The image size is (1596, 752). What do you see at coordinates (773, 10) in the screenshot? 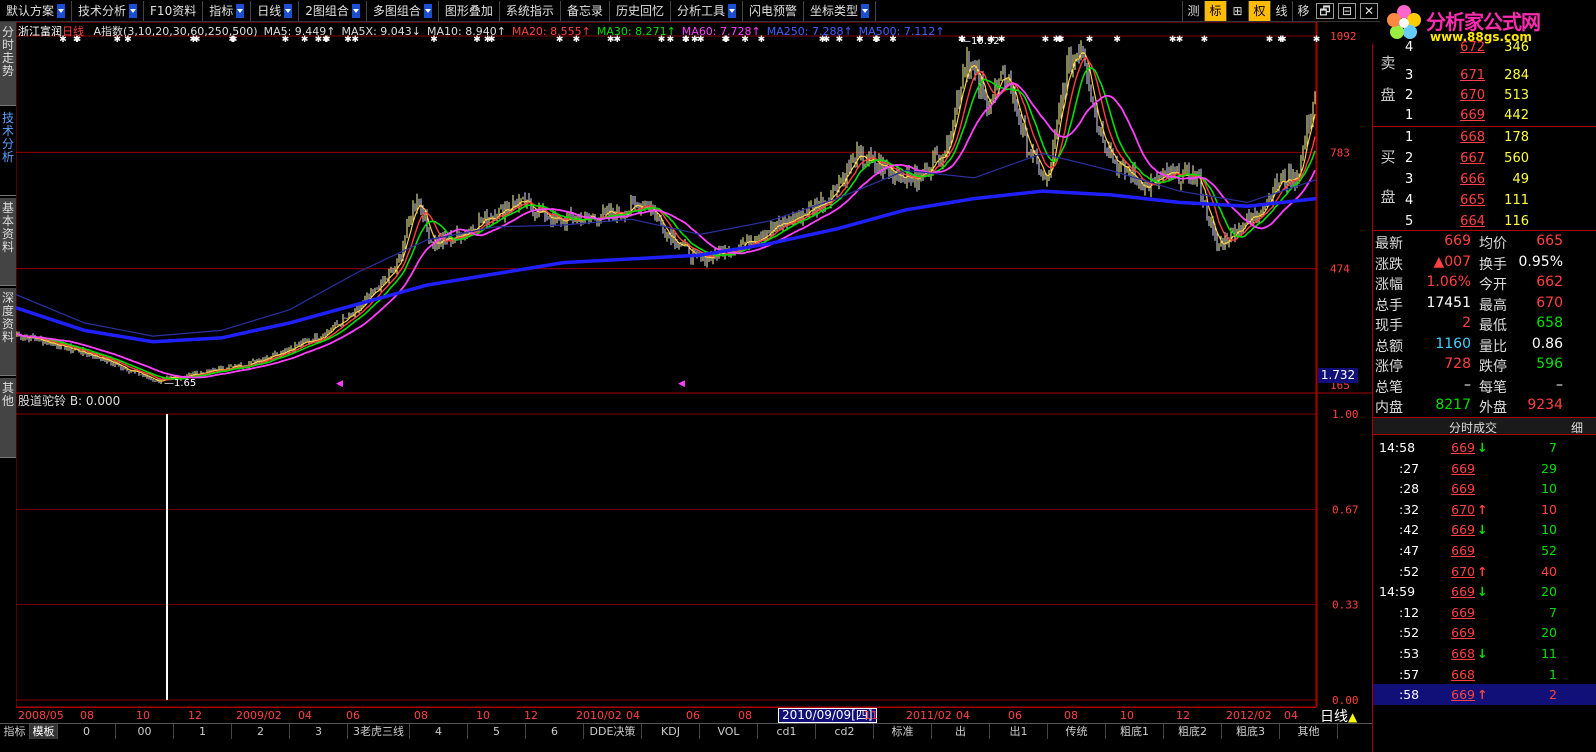
I see `menu-13: 闪电预警` at bounding box center [773, 10].